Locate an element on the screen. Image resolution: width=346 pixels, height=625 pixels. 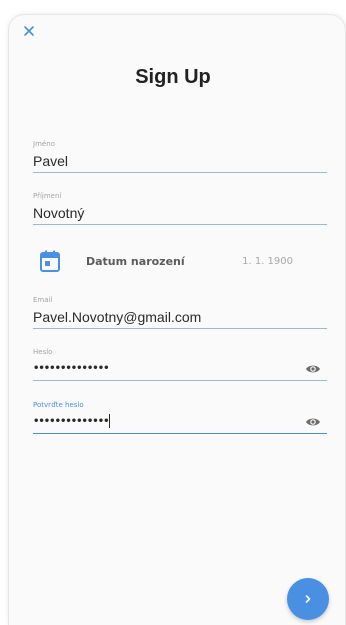
email-field: Email Pavel.Novotny@gmail.com is located at coordinates (180, 311).